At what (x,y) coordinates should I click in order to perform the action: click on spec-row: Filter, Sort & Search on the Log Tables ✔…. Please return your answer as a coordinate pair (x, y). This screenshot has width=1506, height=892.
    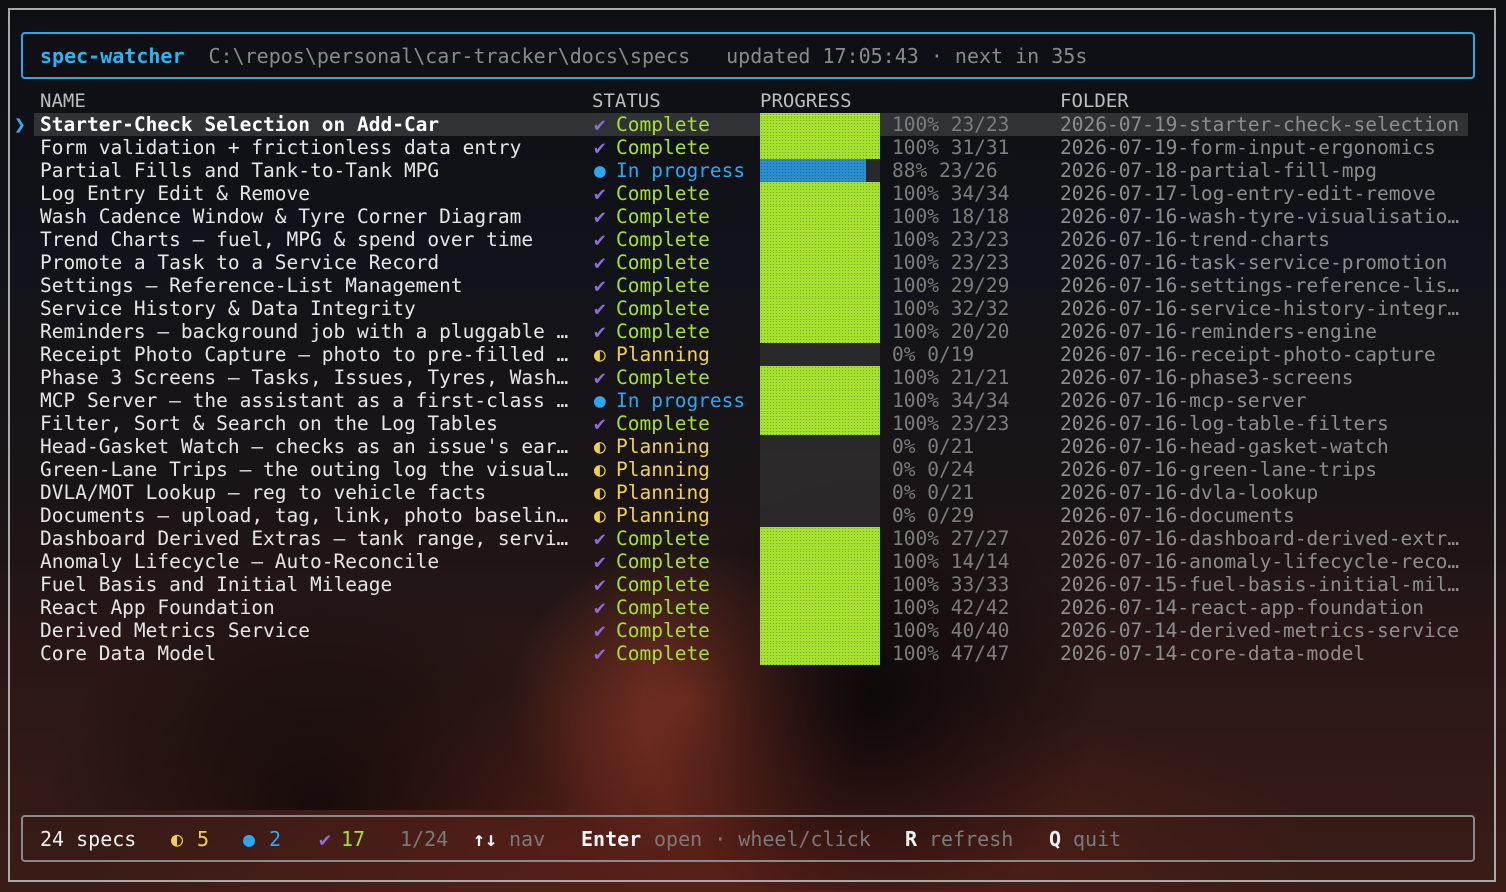
    Looking at the image, I should click on (753, 423).